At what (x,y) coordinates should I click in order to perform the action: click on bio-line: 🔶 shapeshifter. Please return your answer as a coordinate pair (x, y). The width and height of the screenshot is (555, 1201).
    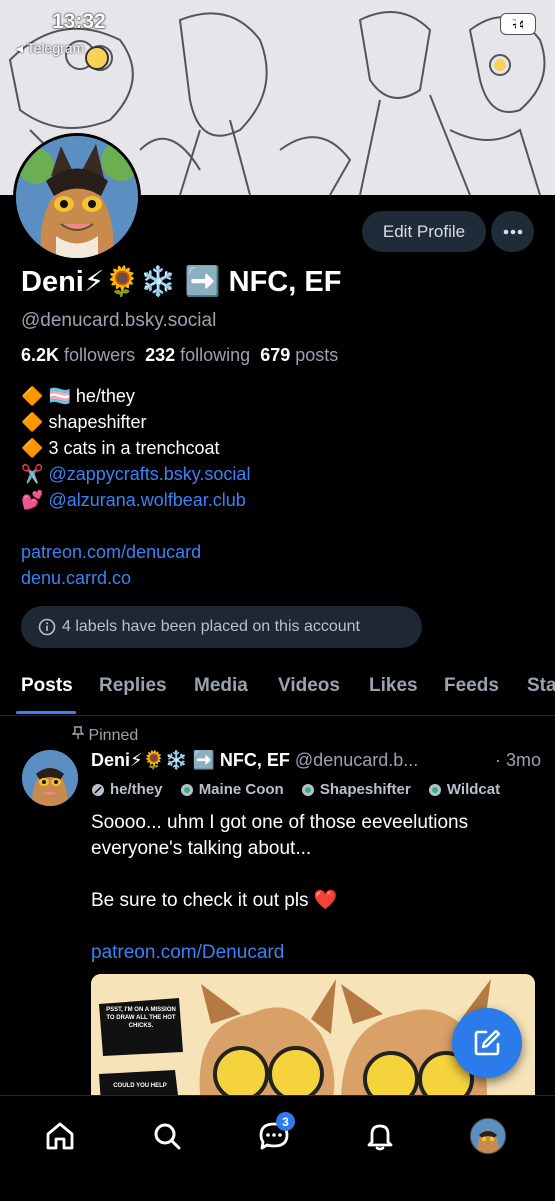
    Looking at the image, I should click on (135, 422).